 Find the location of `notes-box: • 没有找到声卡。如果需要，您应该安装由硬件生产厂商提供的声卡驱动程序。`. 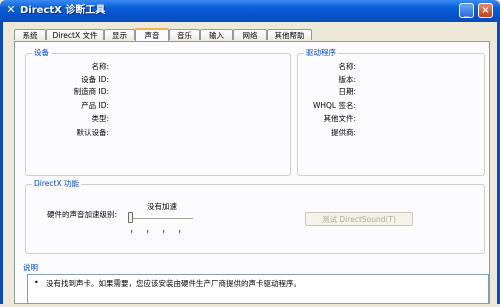

notes-box: • 没有找到声卡。如果需要，您应该安装由硬件生产厂商提供的声卡驱动程序。 is located at coordinates (258, 289).